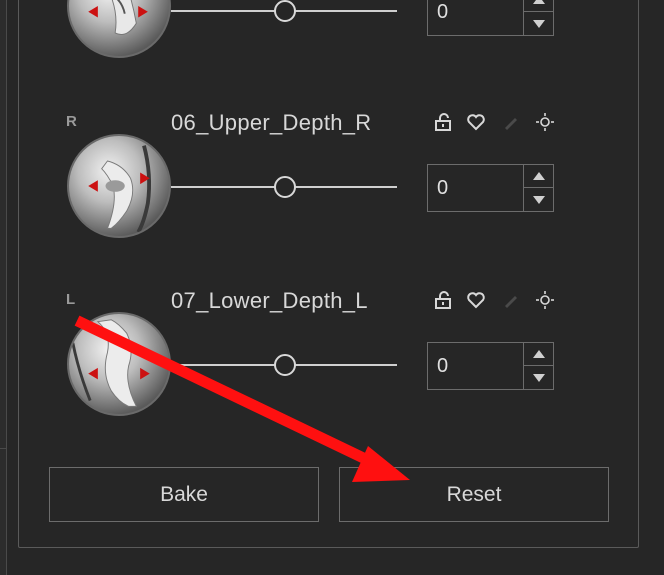 The width and height of the screenshot is (664, 575). I want to click on reset-button: Reset, so click(474, 494).